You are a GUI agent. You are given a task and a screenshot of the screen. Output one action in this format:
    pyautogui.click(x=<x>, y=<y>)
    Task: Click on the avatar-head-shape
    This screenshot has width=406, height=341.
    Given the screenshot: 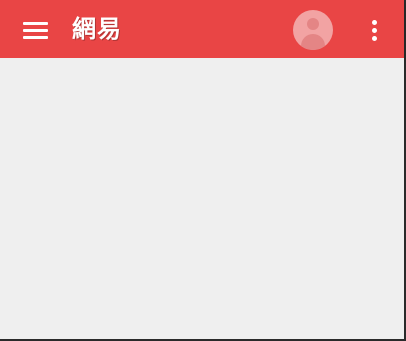 What is the action you would take?
    pyautogui.click(x=313, y=24)
    